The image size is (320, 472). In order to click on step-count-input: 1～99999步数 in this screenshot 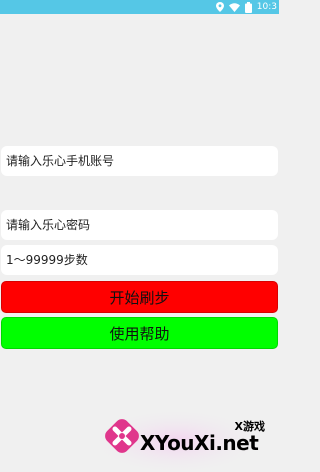, I will do `click(139, 260)`.